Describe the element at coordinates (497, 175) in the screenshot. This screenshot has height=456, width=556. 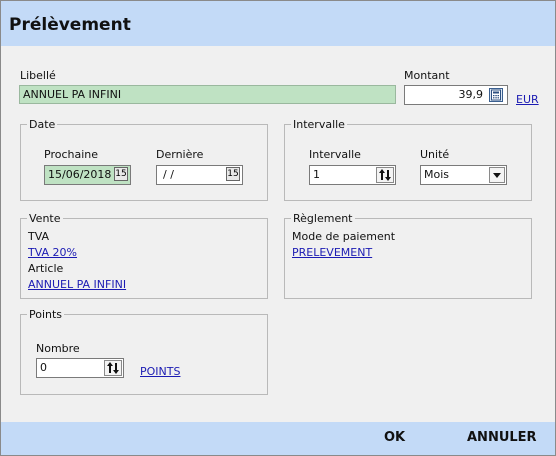
I see `chevron-down-icon` at that location.